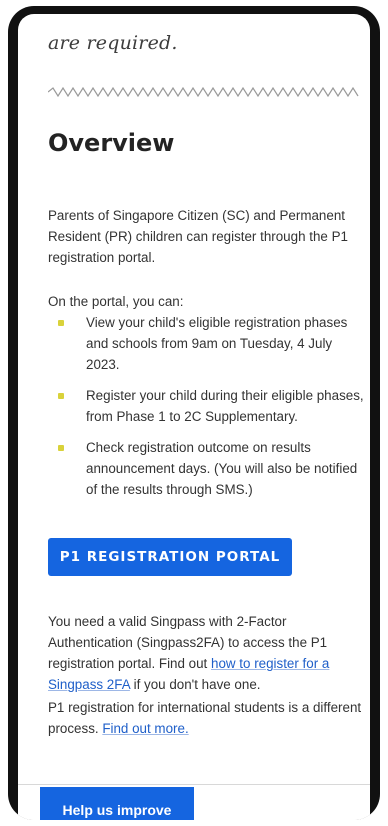 The width and height of the screenshot is (388, 826). Describe the element at coordinates (203, 92) in the screenshot. I see `wavy-divider` at that location.